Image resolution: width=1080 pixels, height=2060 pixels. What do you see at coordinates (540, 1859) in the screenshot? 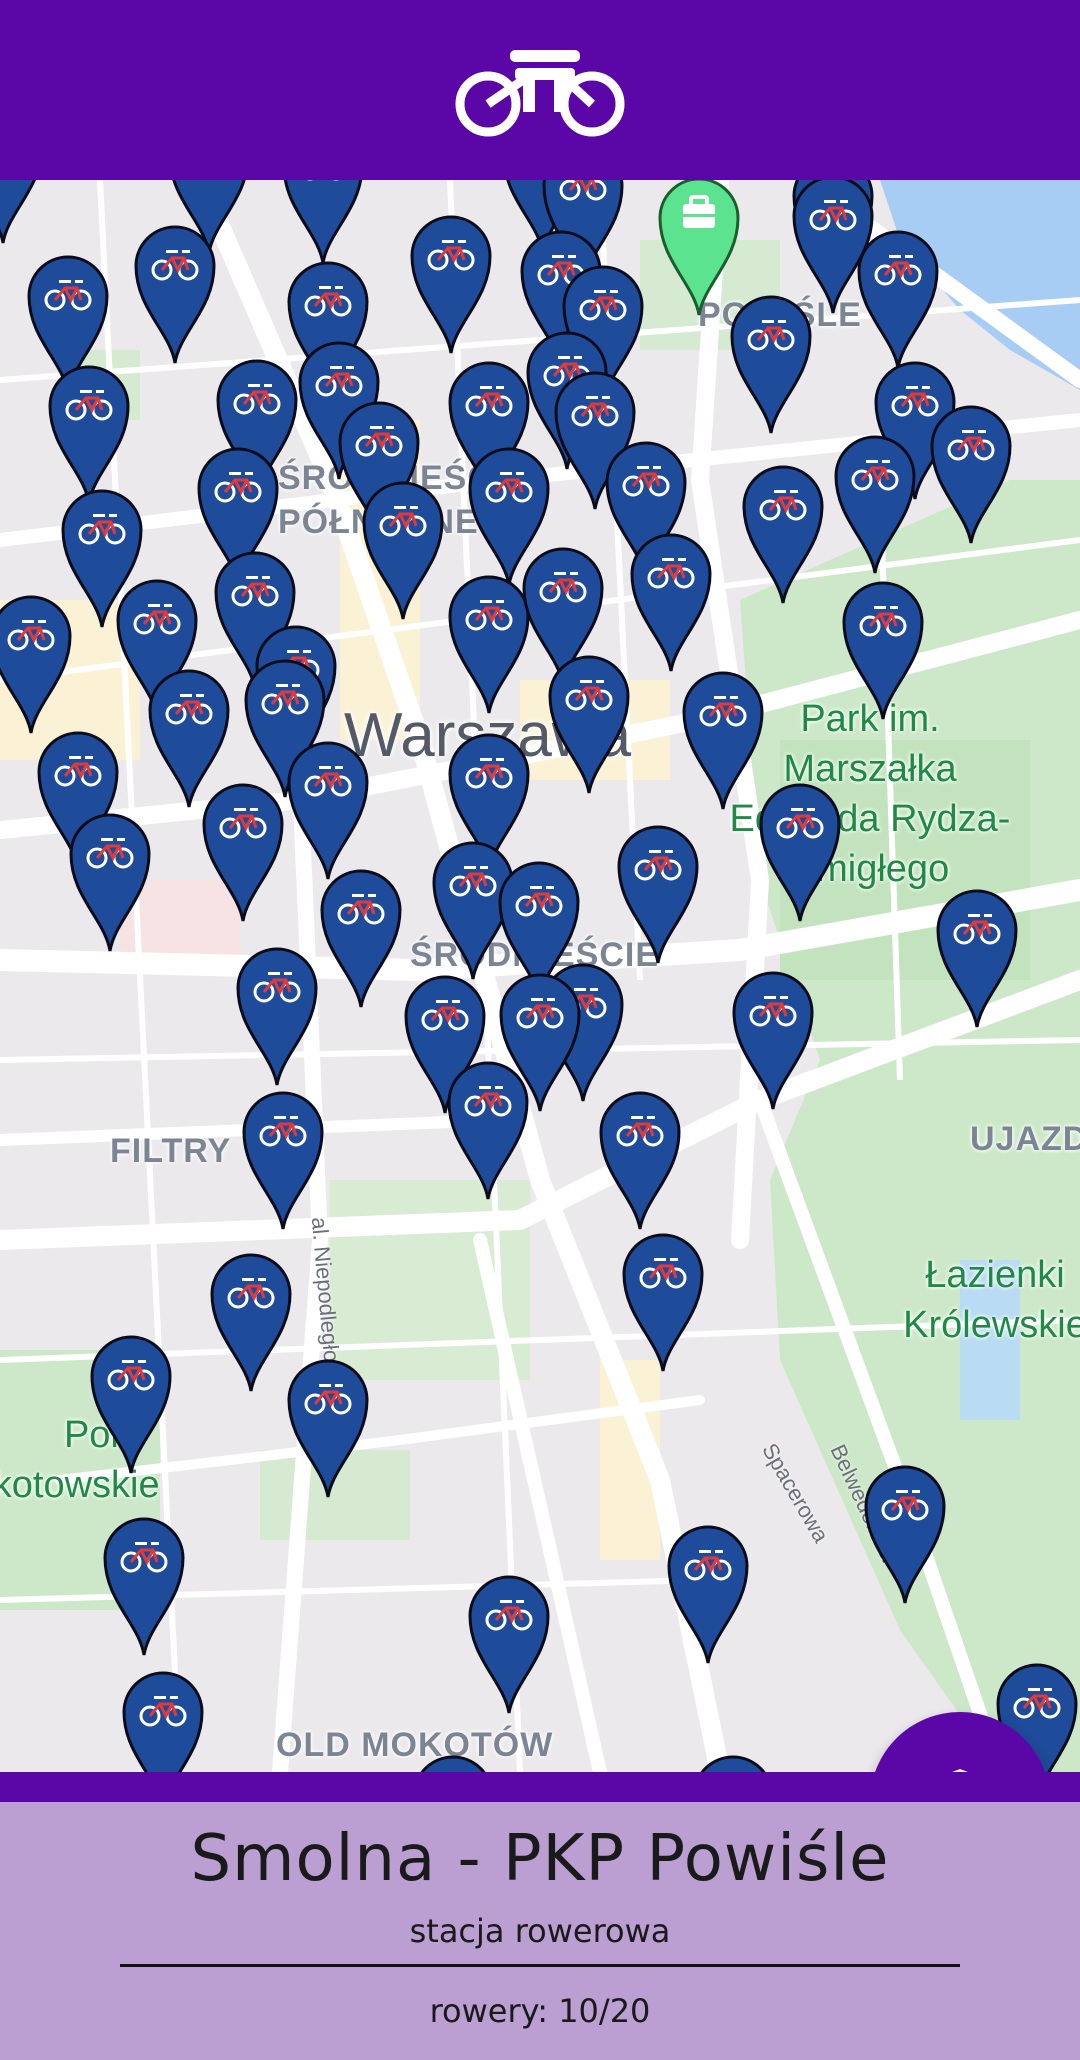
I see `station-name: Smolna - PKP Powiśle` at bounding box center [540, 1859].